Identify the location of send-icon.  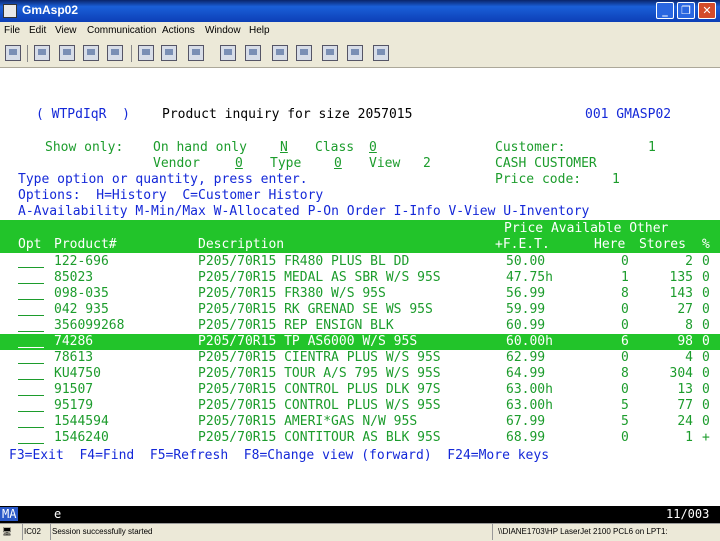
(91, 53).